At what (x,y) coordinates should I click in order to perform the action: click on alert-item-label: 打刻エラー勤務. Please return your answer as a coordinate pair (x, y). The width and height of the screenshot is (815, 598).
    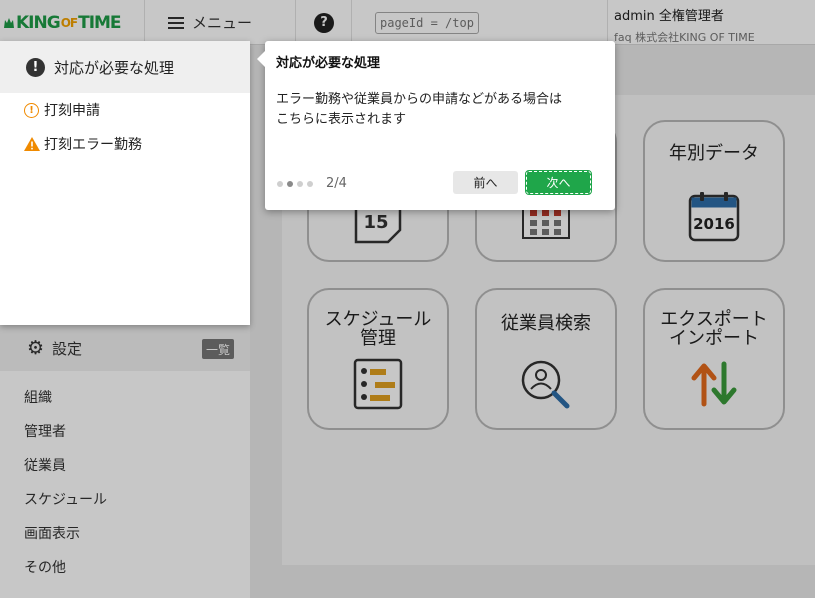
    Looking at the image, I should click on (93, 145).